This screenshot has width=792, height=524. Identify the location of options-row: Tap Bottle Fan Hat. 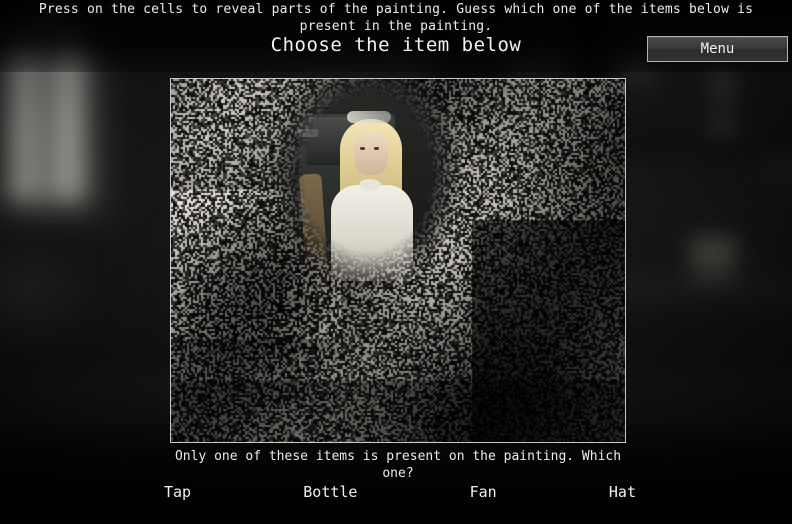
(400, 492).